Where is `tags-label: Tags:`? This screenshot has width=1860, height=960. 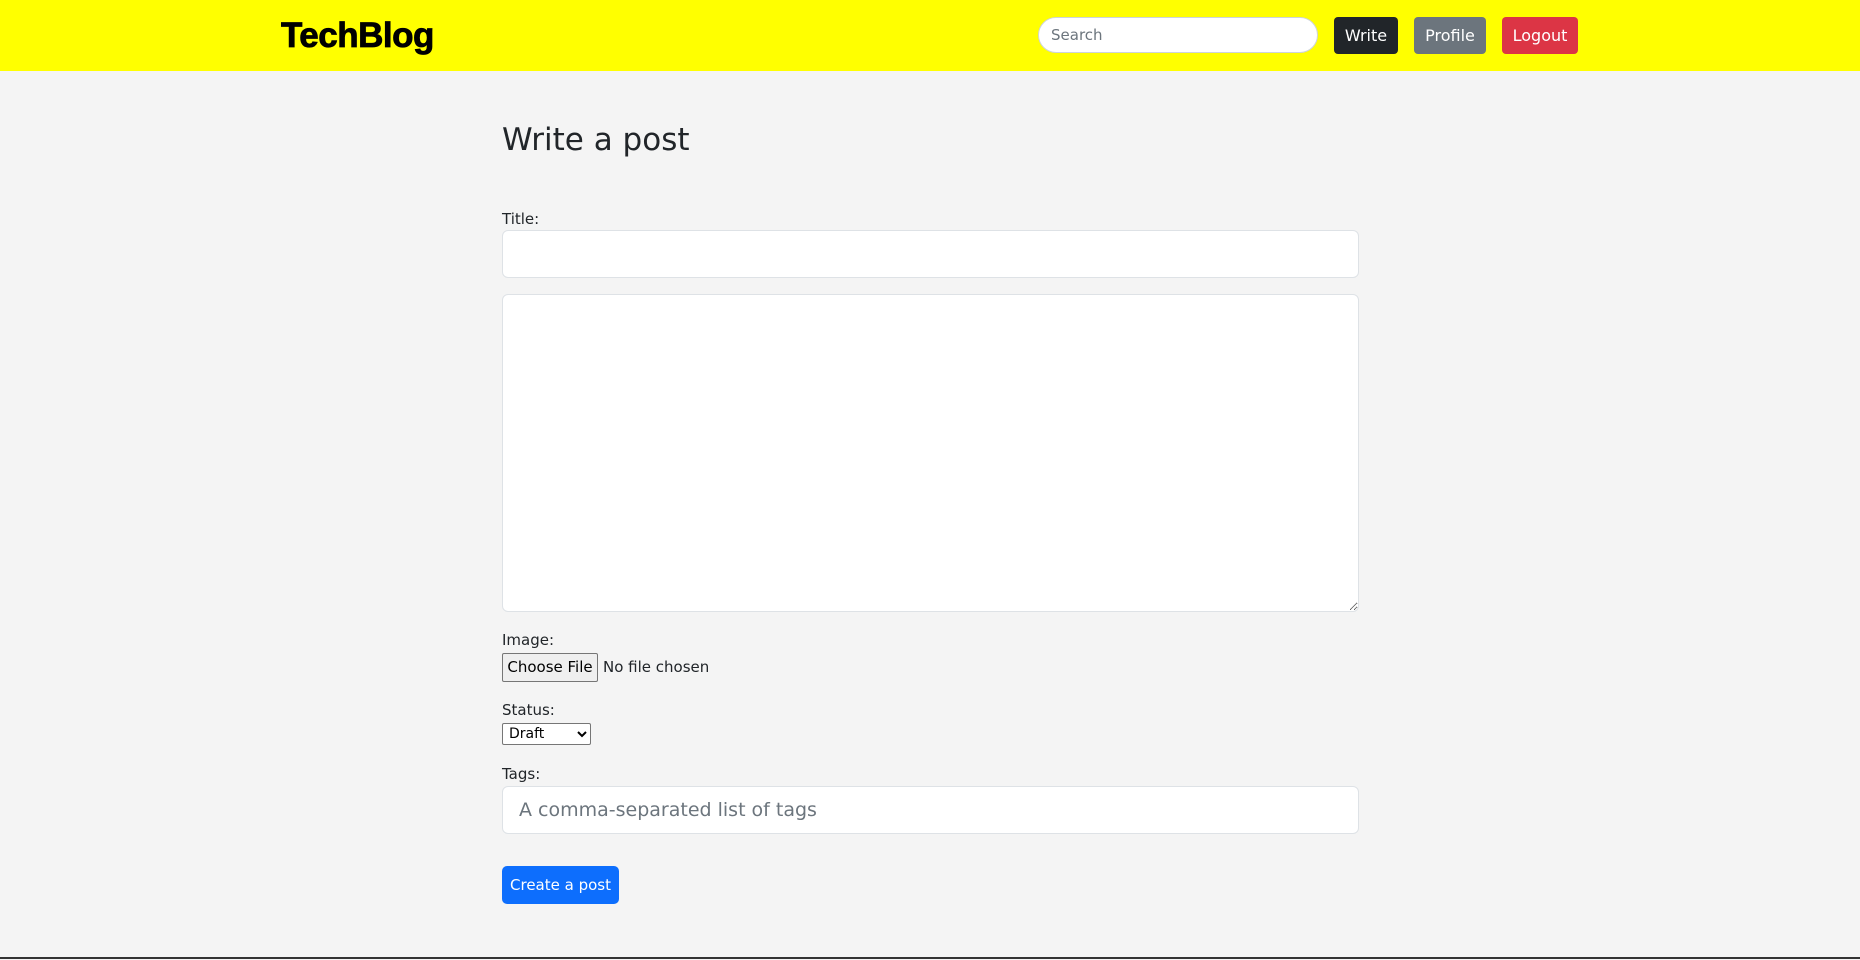
tags-label: Tags: is located at coordinates (521, 774).